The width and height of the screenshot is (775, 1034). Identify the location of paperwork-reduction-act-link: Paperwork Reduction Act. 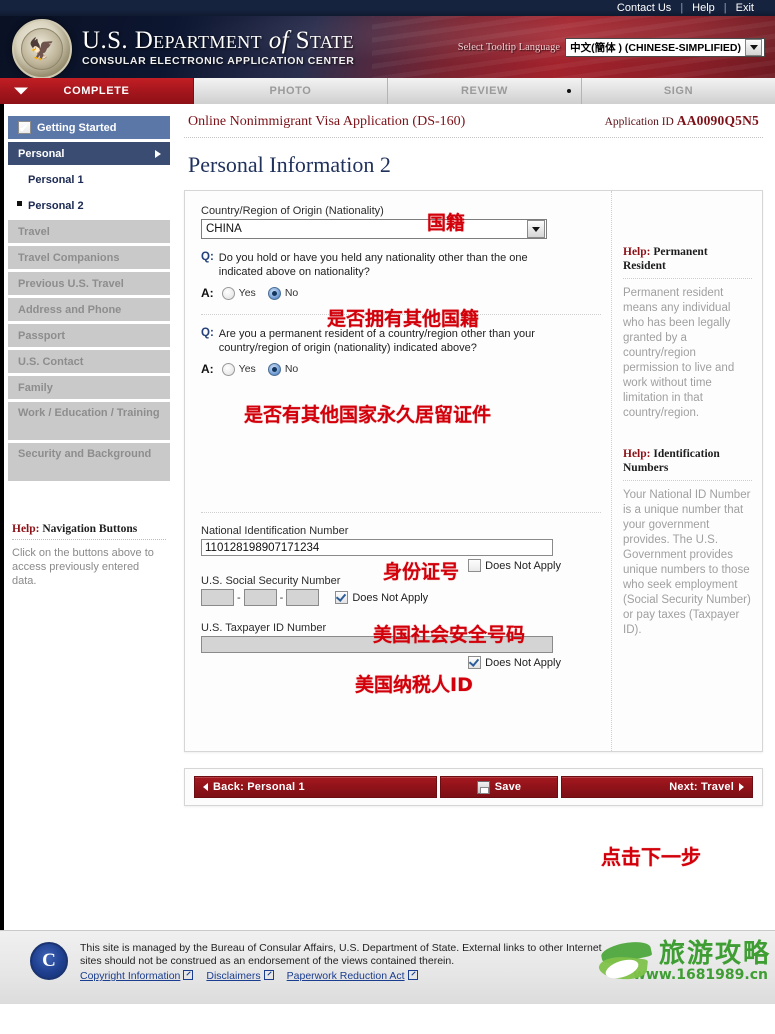
(352, 976).